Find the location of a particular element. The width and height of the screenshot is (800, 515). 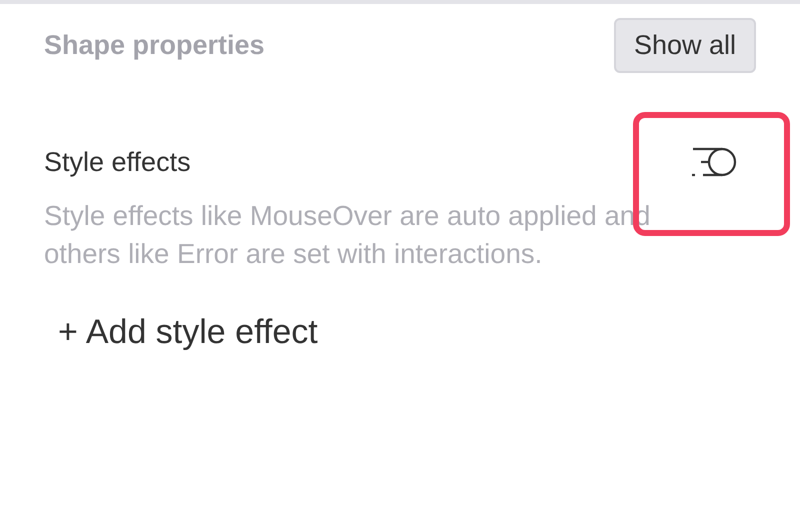

show-all-button: Show all is located at coordinates (685, 45).